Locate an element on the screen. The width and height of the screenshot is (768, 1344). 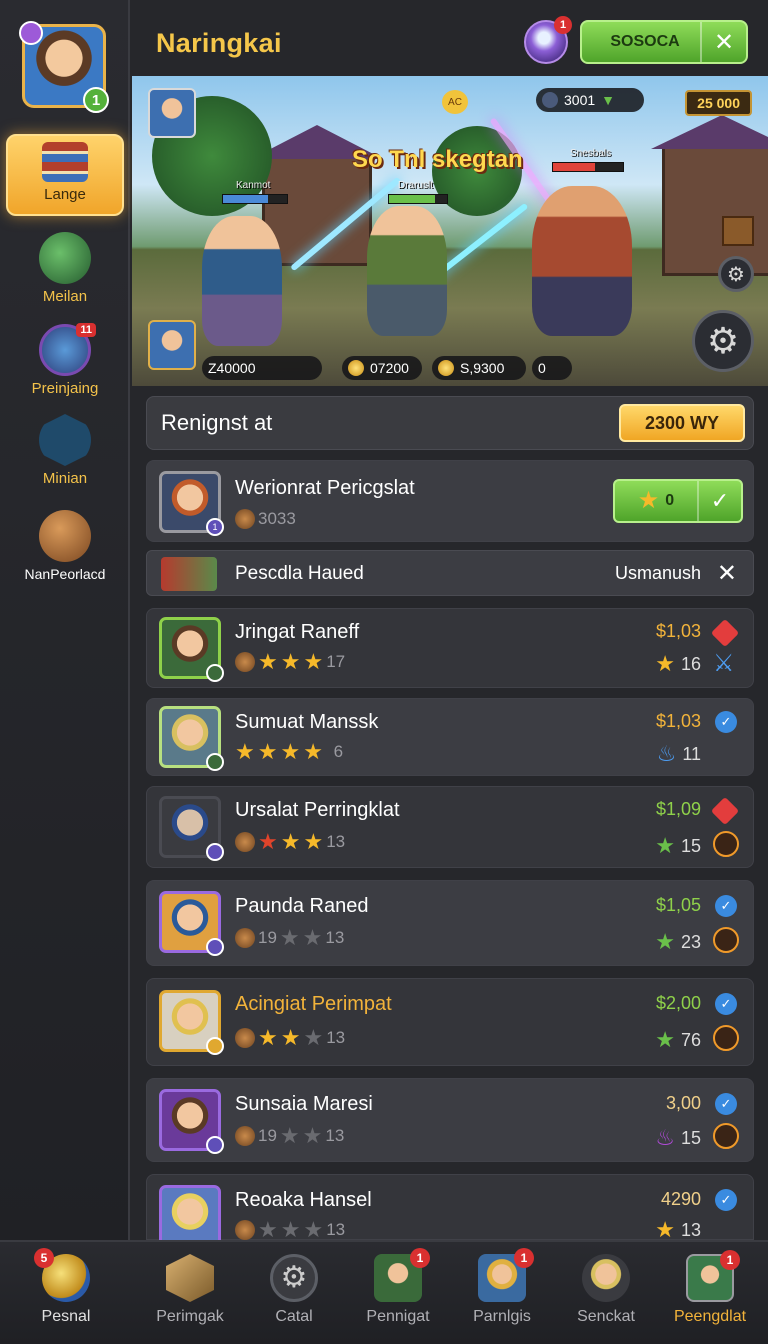
list-item: Acingiat Perimpat ★ ★ ★ 13 $2,00 ✓ ★ 76 is located at coordinates (450, 1022).